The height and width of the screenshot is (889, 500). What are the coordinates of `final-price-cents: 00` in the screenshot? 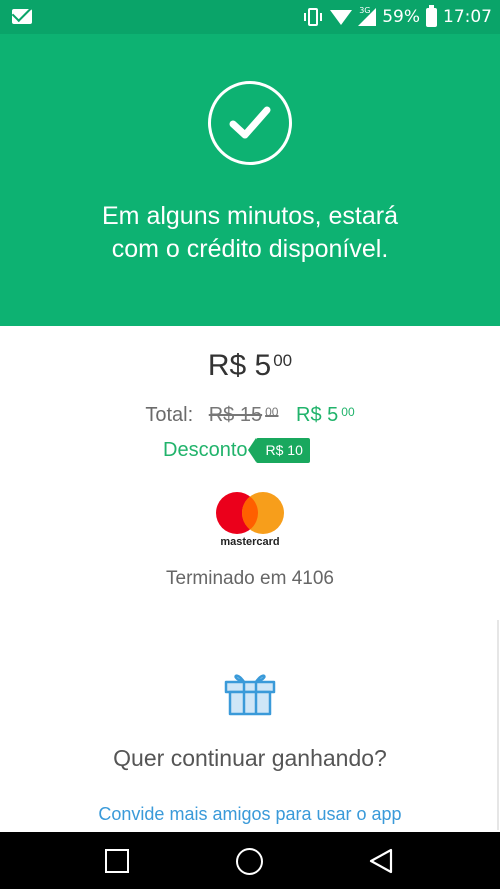 It's located at (348, 412).